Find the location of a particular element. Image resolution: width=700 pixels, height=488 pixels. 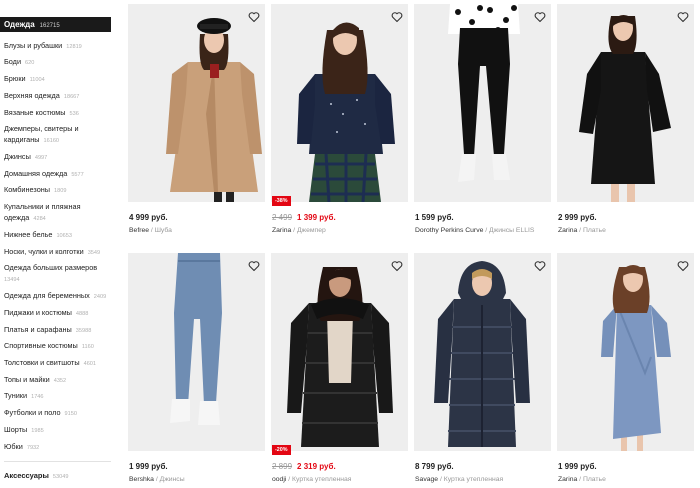

product-price: 1 599 руб. is located at coordinates (434, 217).